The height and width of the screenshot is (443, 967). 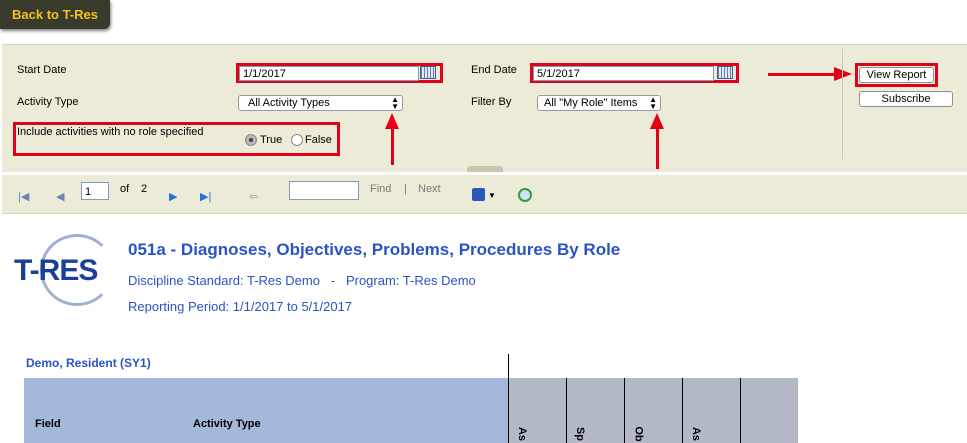 What do you see at coordinates (144, 189) in the screenshot?
I see `page-total: 2` at bounding box center [144, 189].